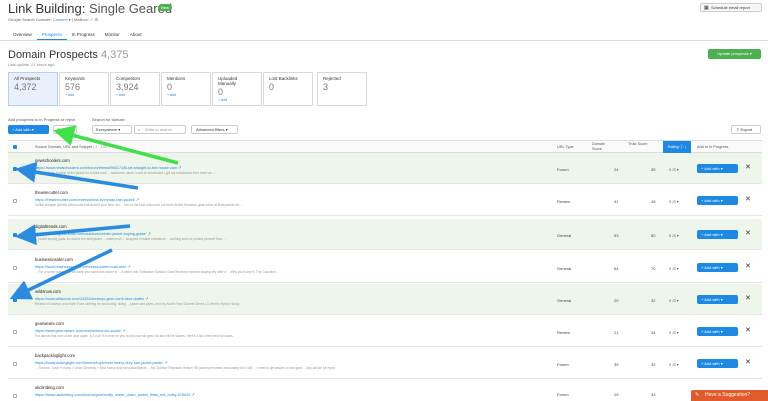  What do you see at coordinates (65, 129) in the screenshot?
I see `bulk-reject-button: ✕ Reject` at bounding box center [65, 129].